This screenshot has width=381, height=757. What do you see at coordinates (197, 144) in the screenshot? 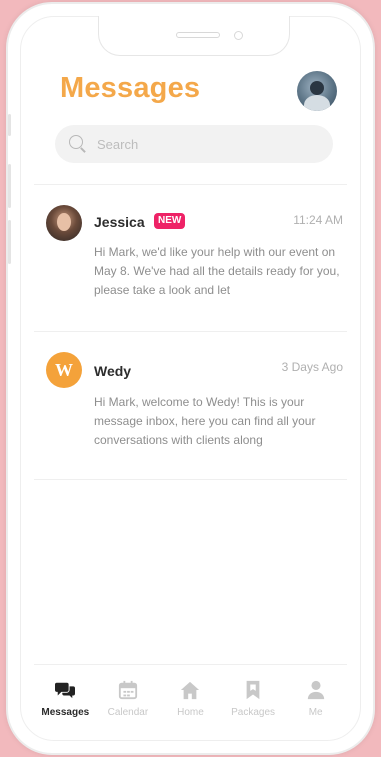
I see `search-input` at bounding box center [197, 144].